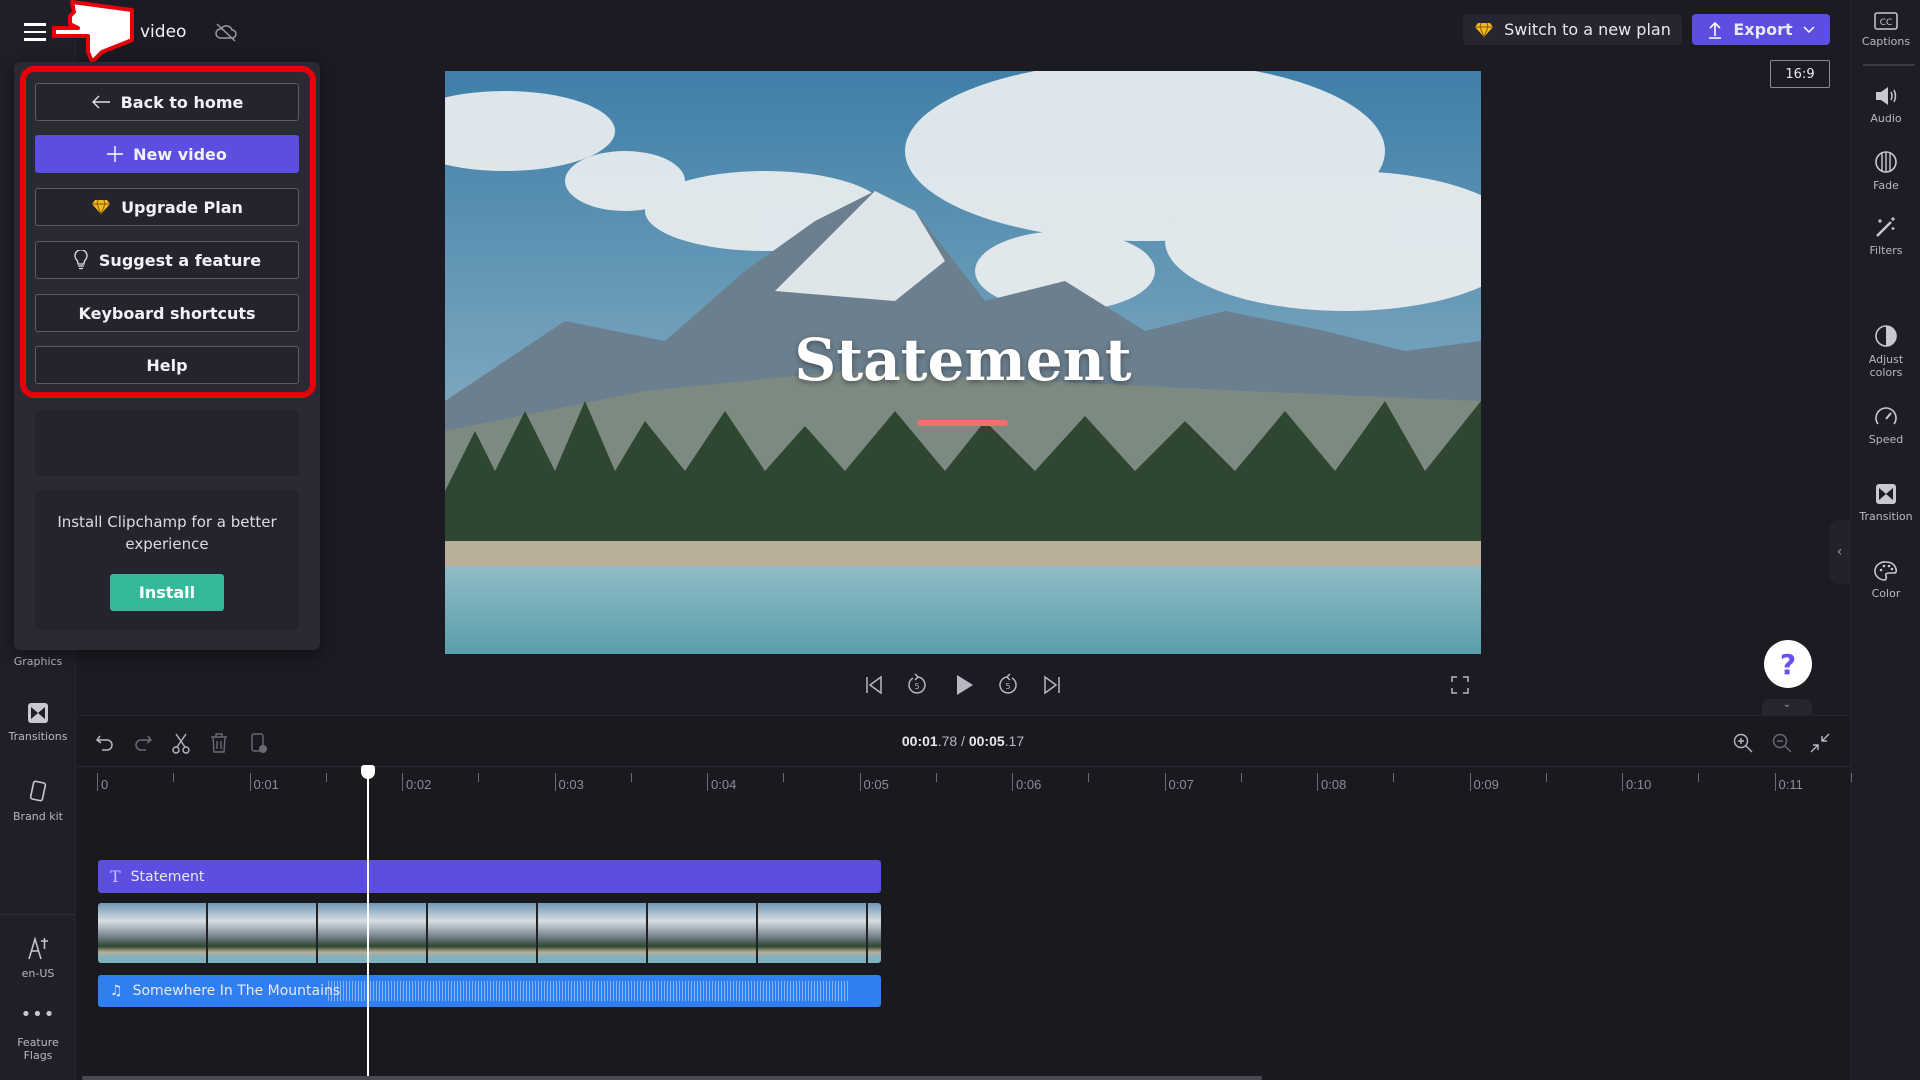 The width and height of the screenshot is (1920, 1080). What do you see at coordinates (1885, 351) in the screenshot?
I see `panel-item-adjust-colors: Adjust colors` at bounding box center [1885, 351].